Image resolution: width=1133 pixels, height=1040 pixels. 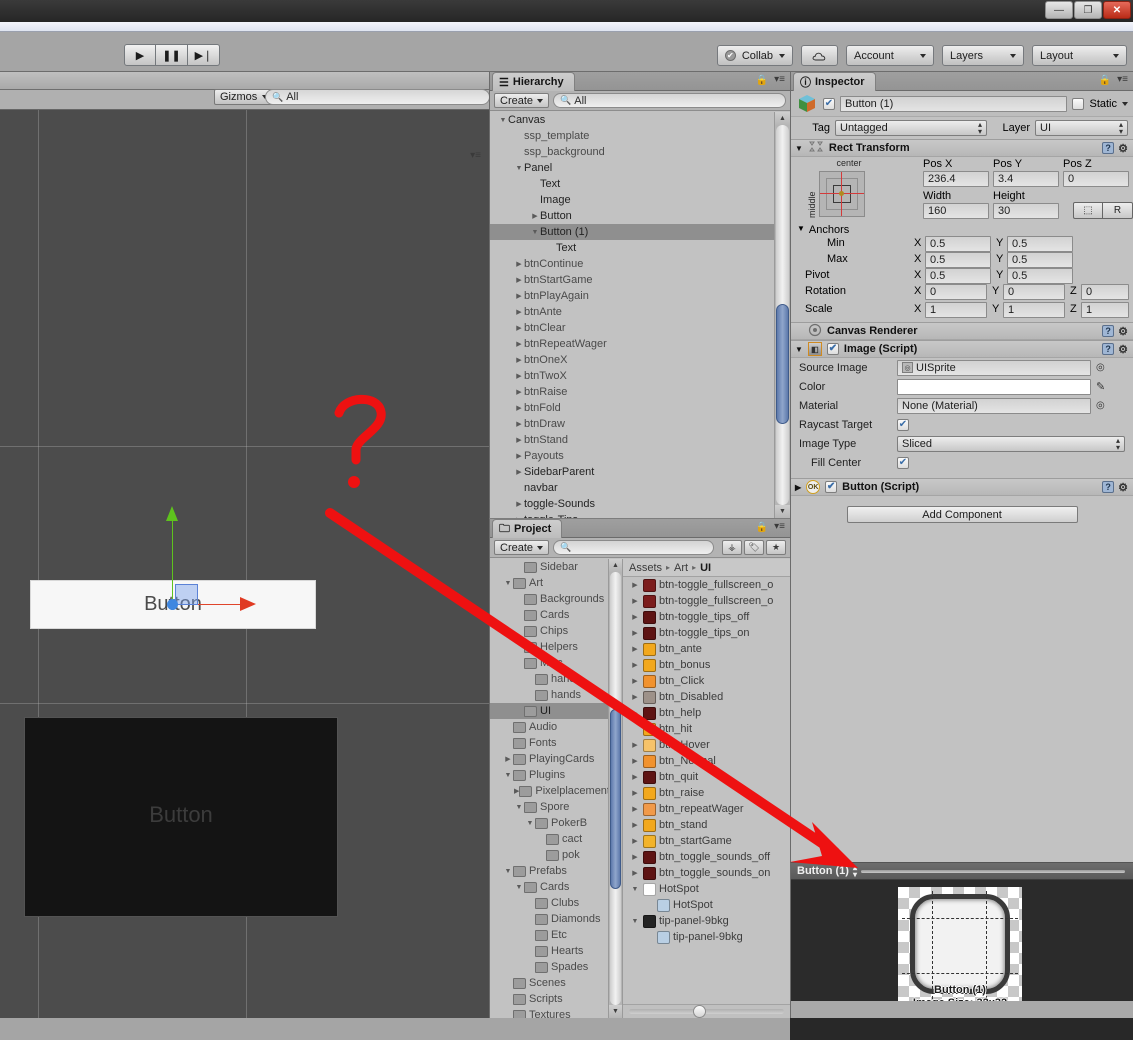 I want to click on gizmo-x-arrow-icon, so click(x=248, y=604).